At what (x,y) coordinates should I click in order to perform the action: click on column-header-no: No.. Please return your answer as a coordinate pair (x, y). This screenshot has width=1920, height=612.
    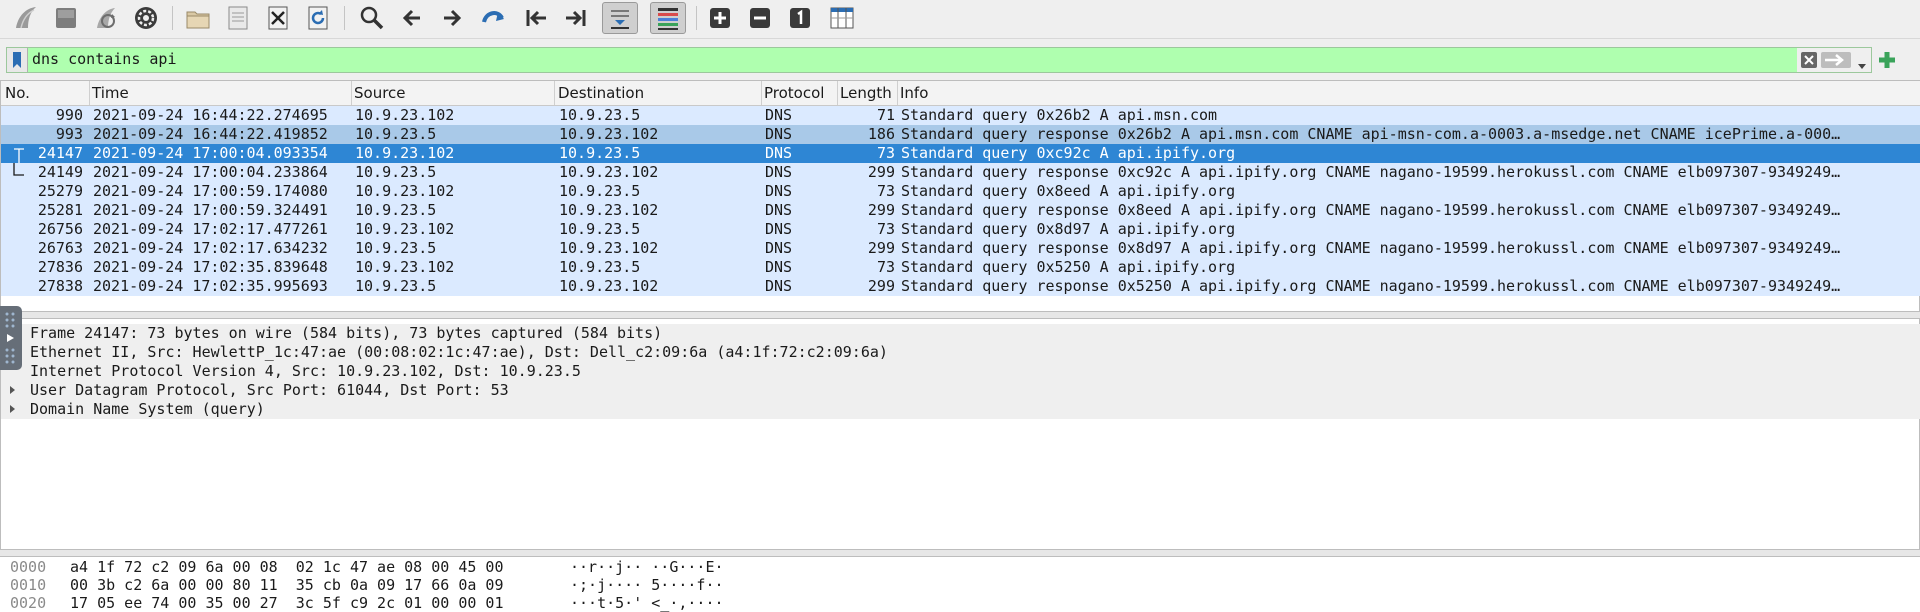
    Looking at the image, I should click on (17, 93).